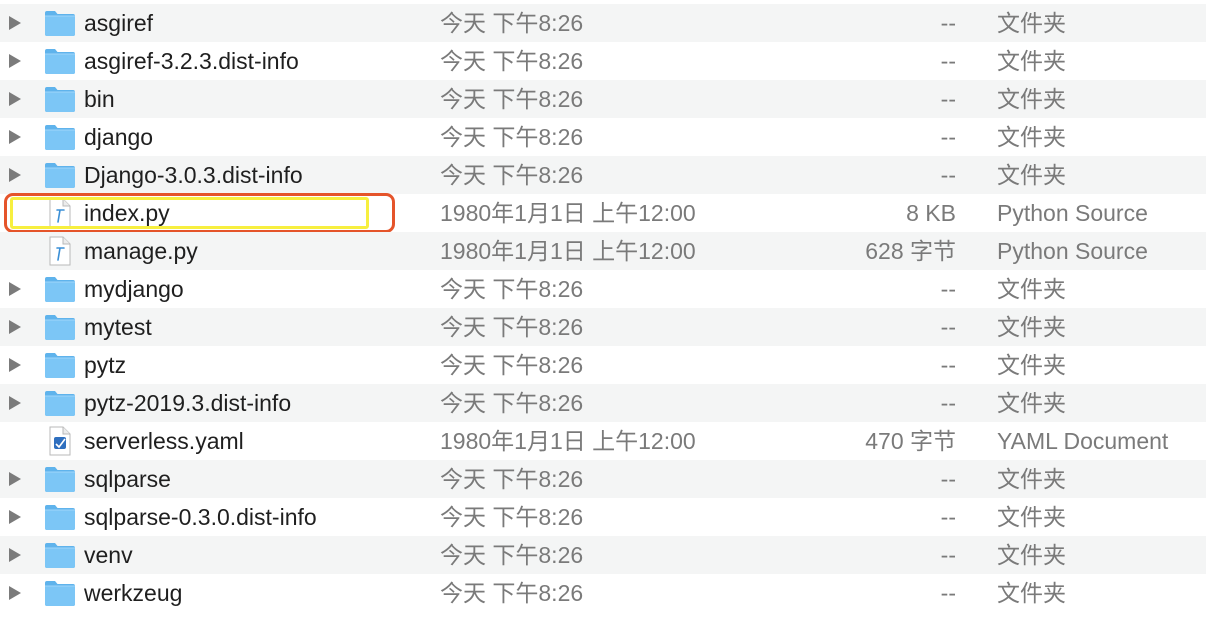 Image resolution: width=1206 pixels, height=622 pixels. I want to click on file-name: pytz-2019.3.dist-info, so click(188, 403).